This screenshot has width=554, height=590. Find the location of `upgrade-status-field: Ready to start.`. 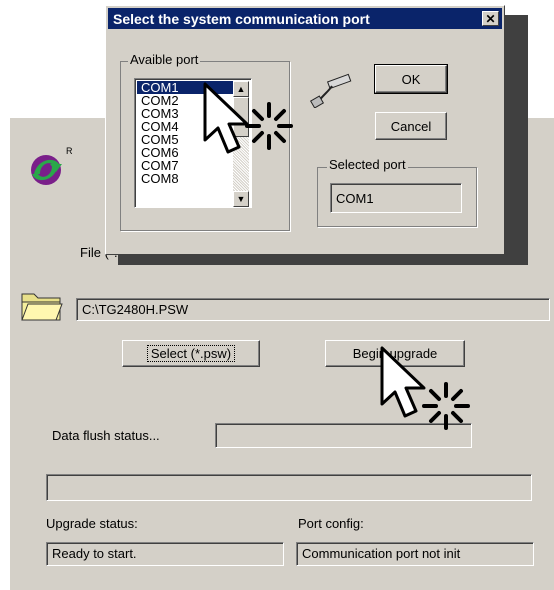

upgrade-status-field: Ready to start. is located at coordinates (165, 554).